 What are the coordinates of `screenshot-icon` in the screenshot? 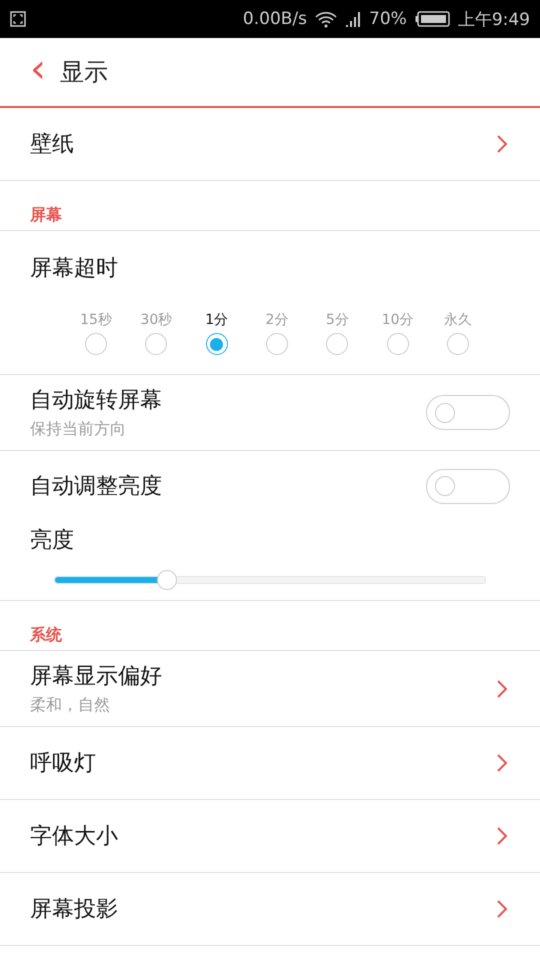 It's located at (18, 19).